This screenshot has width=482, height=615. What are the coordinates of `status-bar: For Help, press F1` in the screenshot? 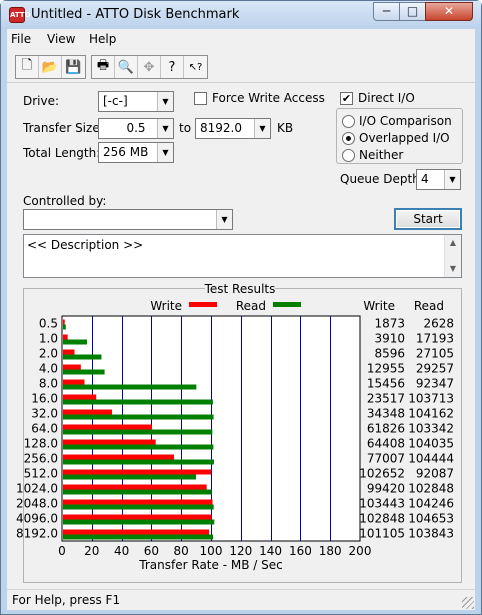 It's located at (241, 599).